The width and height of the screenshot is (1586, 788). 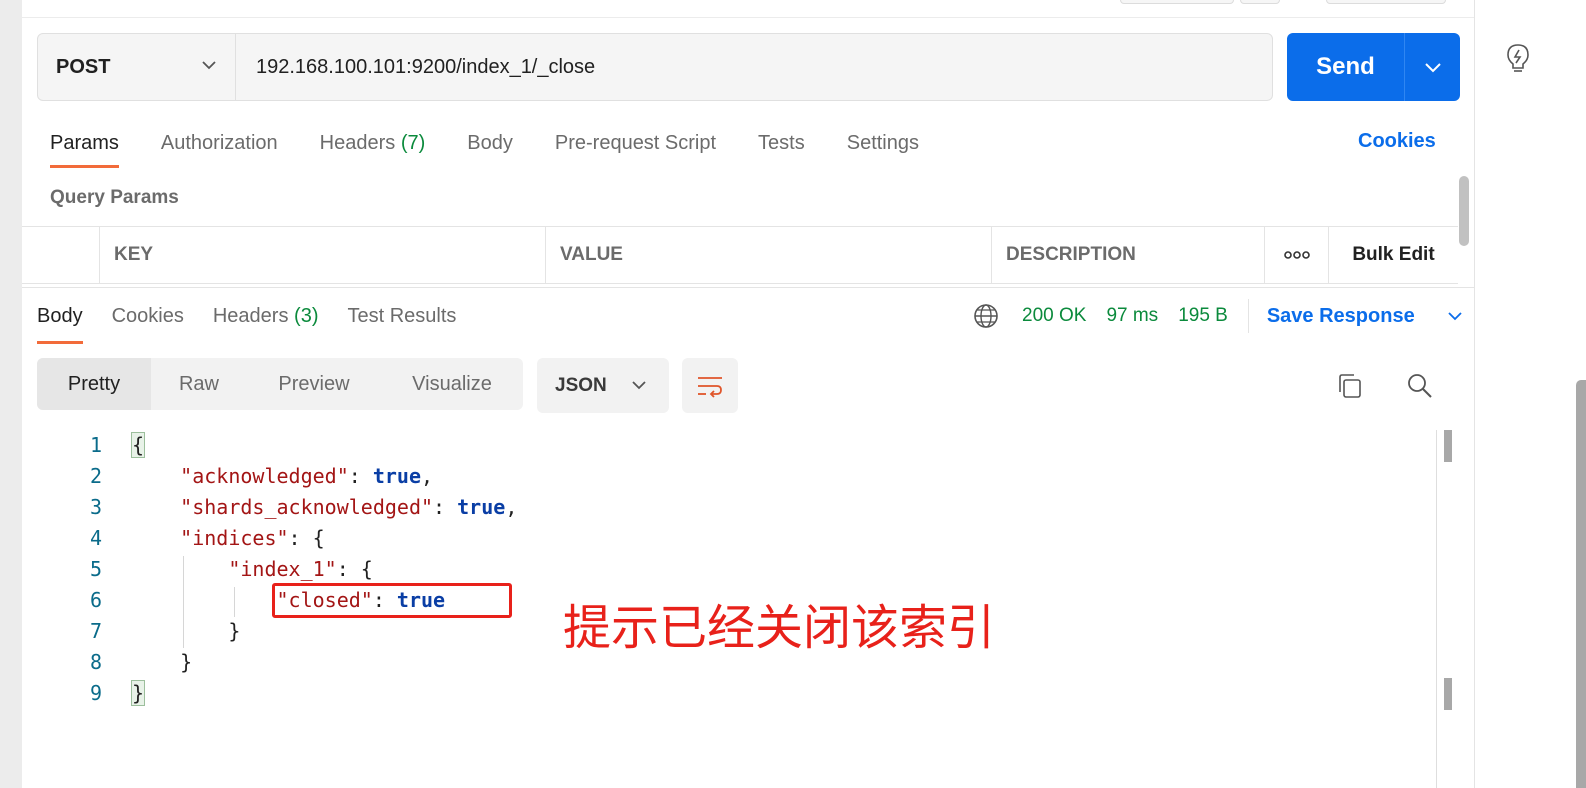 I want to click on send-button: Send, so click(x=1345, y=67).